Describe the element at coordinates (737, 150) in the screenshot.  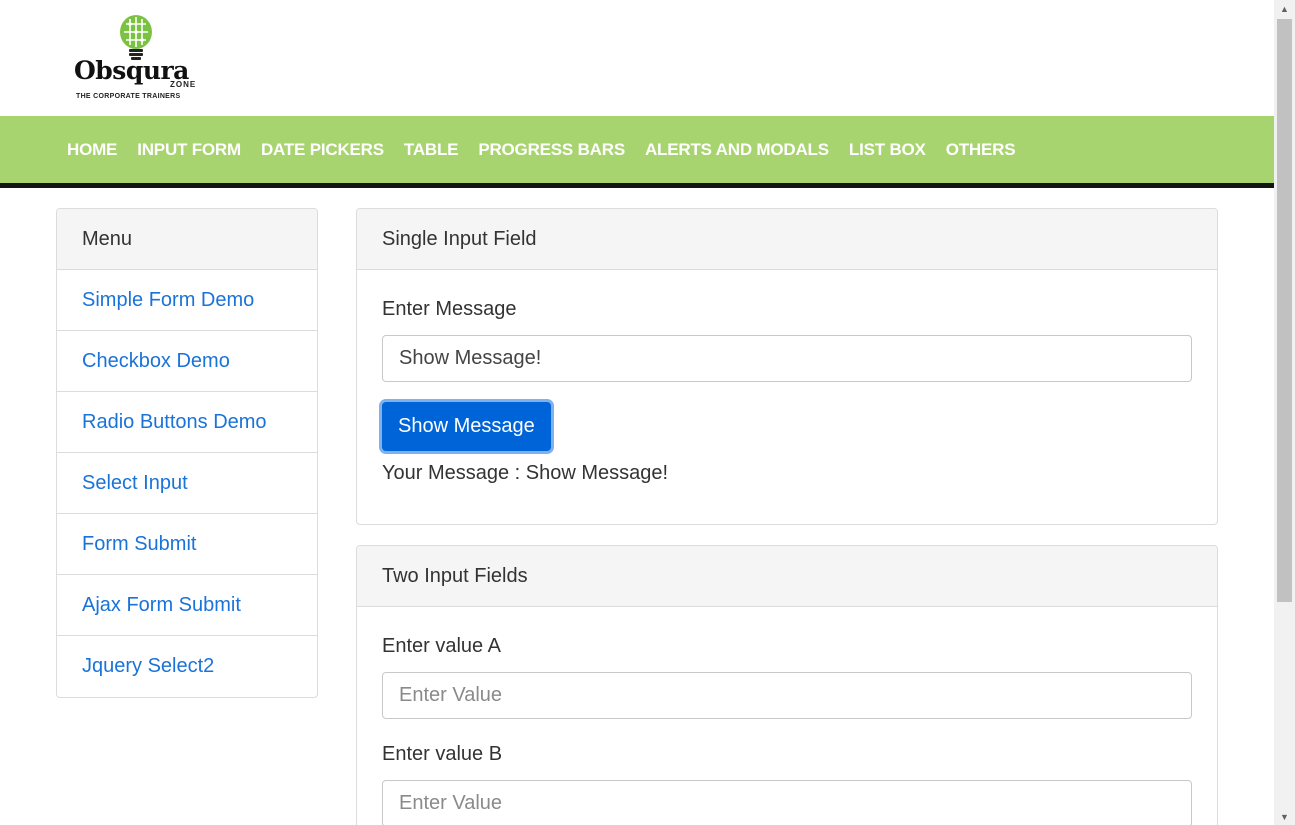
I see `nav-alerts-and-modals: ALERTS AND MODALS` at that location.